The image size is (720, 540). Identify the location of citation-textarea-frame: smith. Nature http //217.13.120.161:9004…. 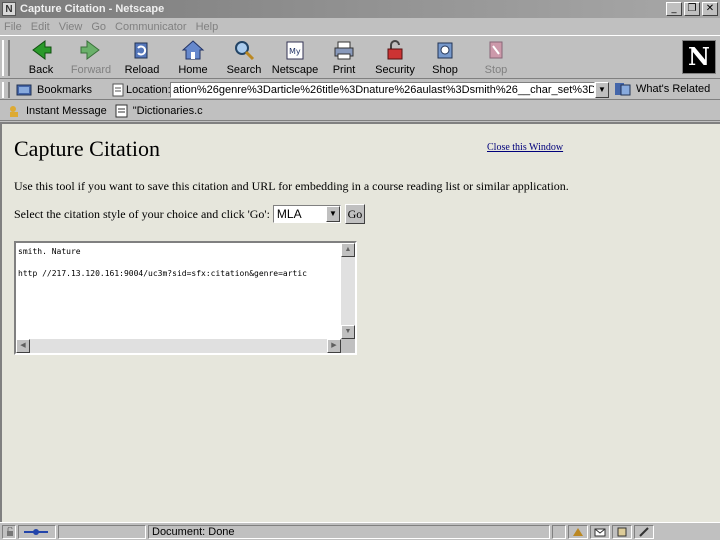
(185, 298).